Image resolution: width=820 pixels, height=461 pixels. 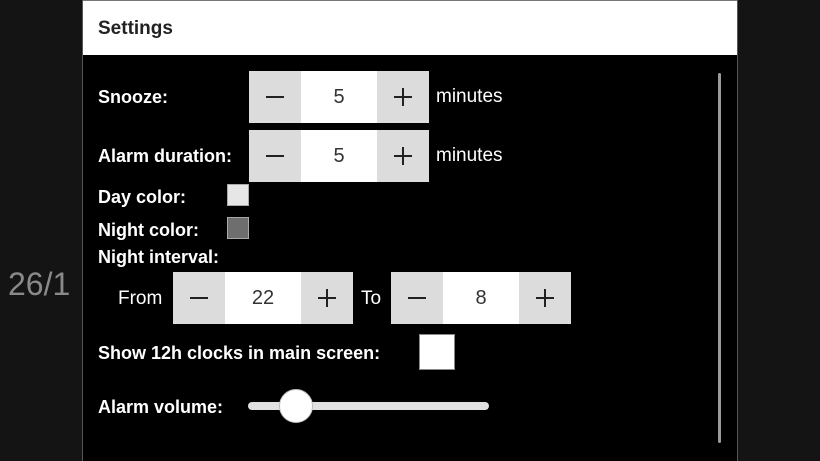 I want to click on day-color-label: Day color:, so click(x=142, y=197).